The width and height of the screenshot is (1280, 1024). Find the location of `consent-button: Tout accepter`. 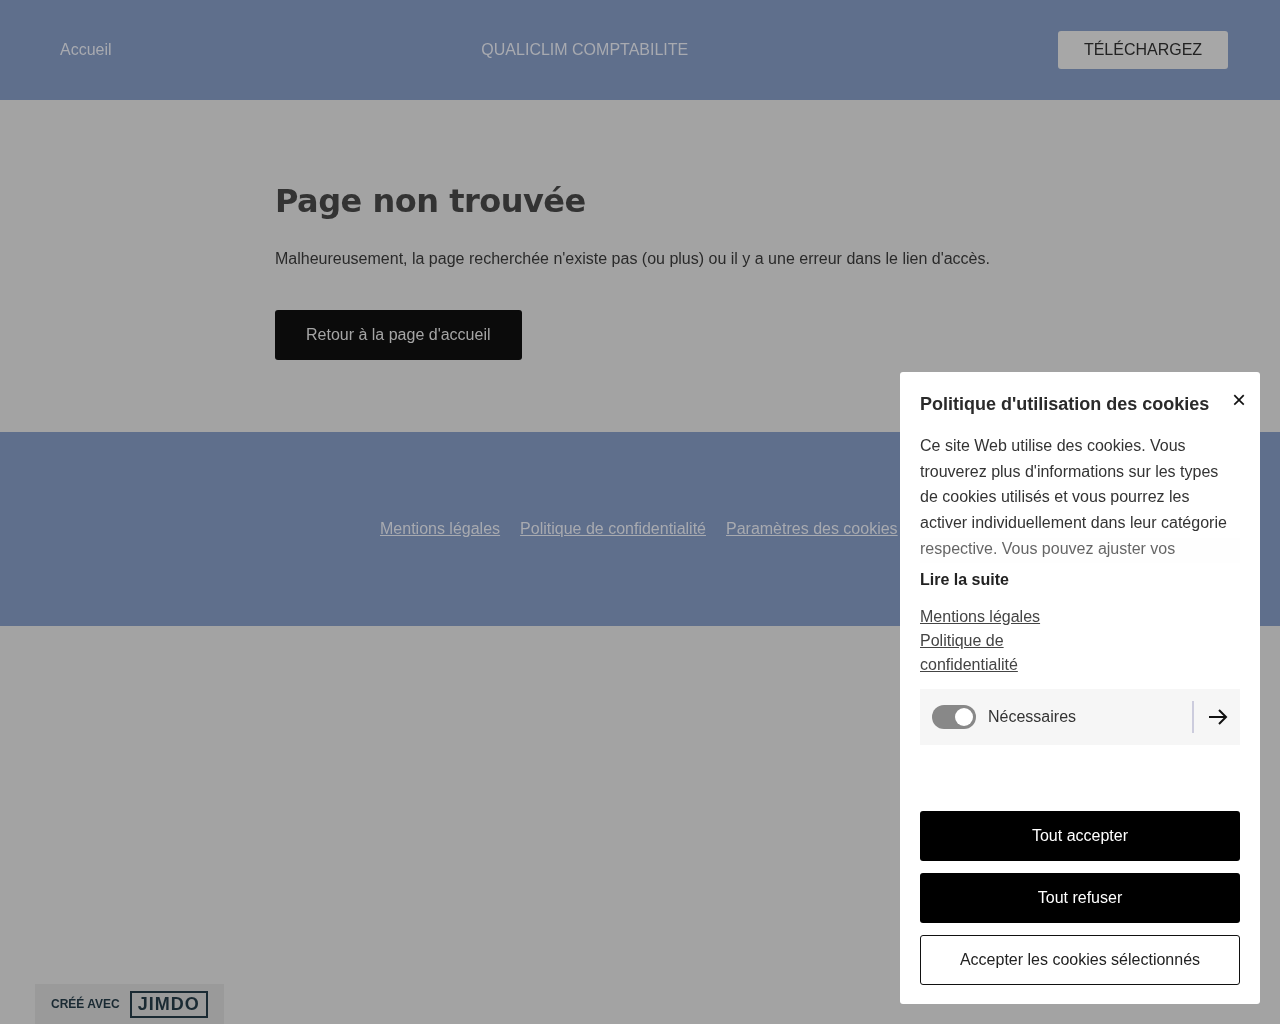

consent-button: Tout accepter is located at coordinates (1080, 836).